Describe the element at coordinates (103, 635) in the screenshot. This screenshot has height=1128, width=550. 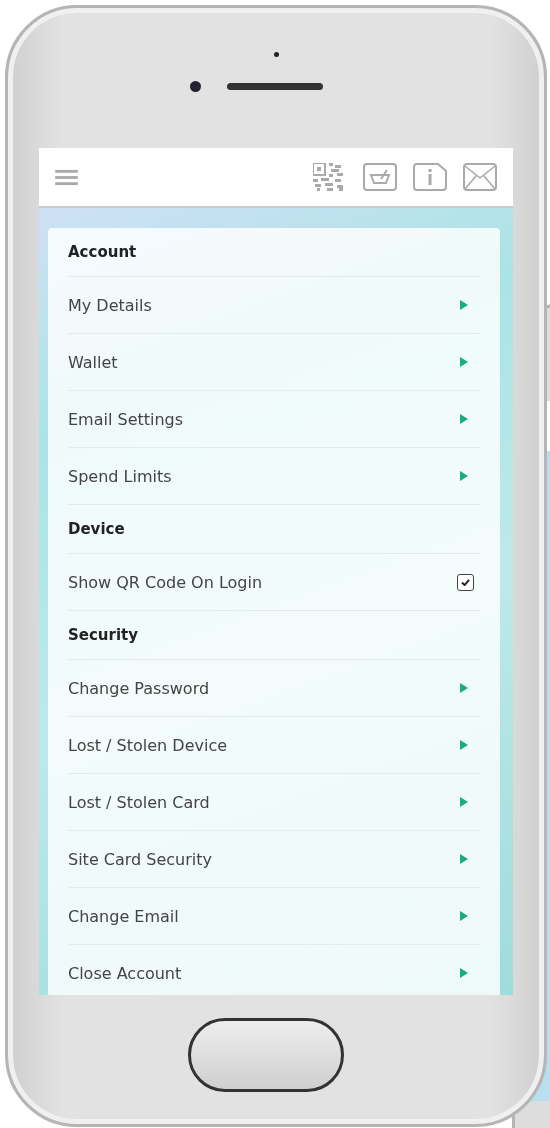
I see `section-heading: Security` at that location.